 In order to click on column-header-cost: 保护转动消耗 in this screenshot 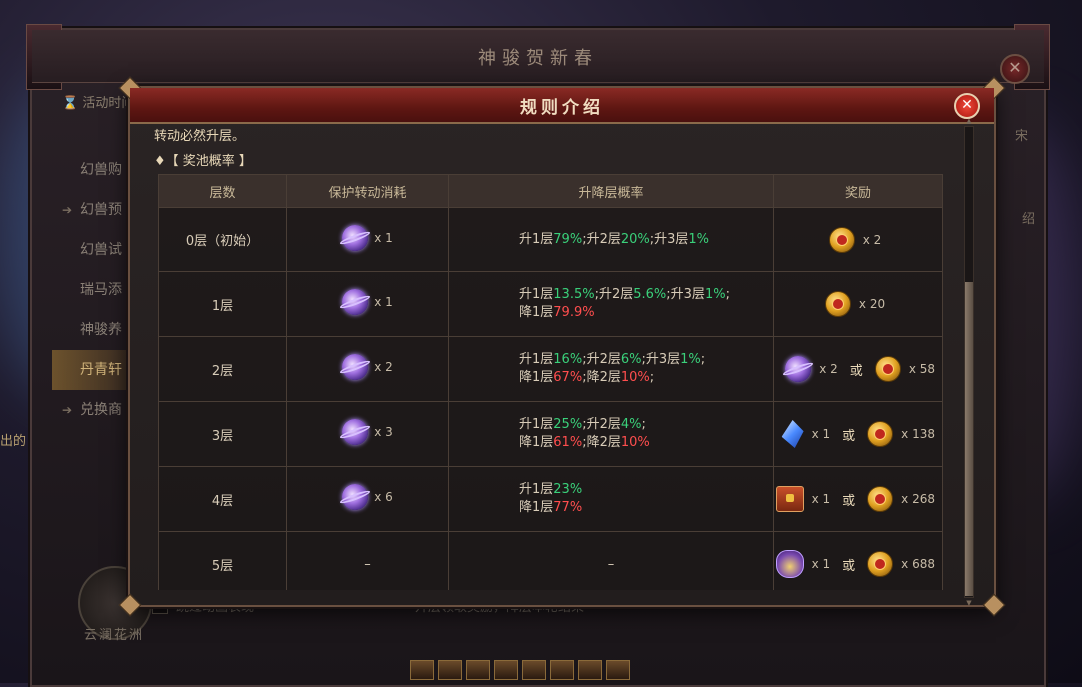, I will do `click(367, 191)`.